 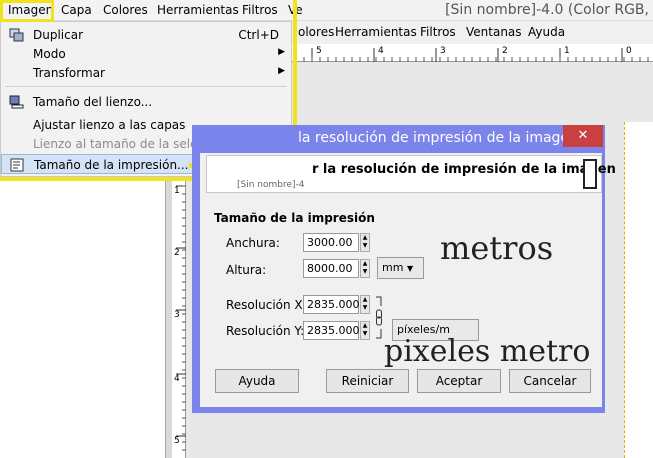 I want to click on annotation-metros: metros, so click(x=497, y=248).